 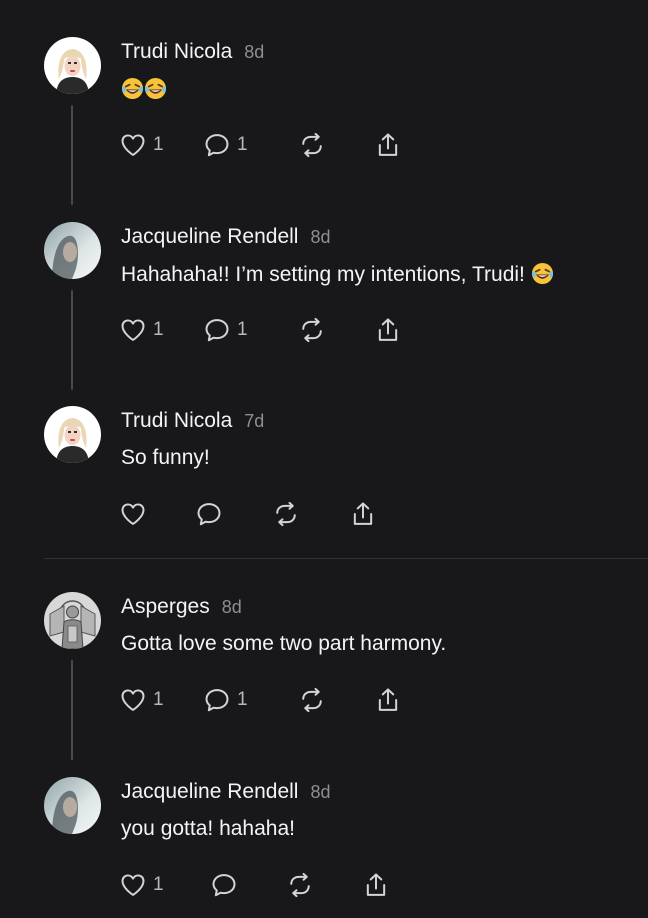 I want to click on author-name: Asperges, so click(x=165, y=606).